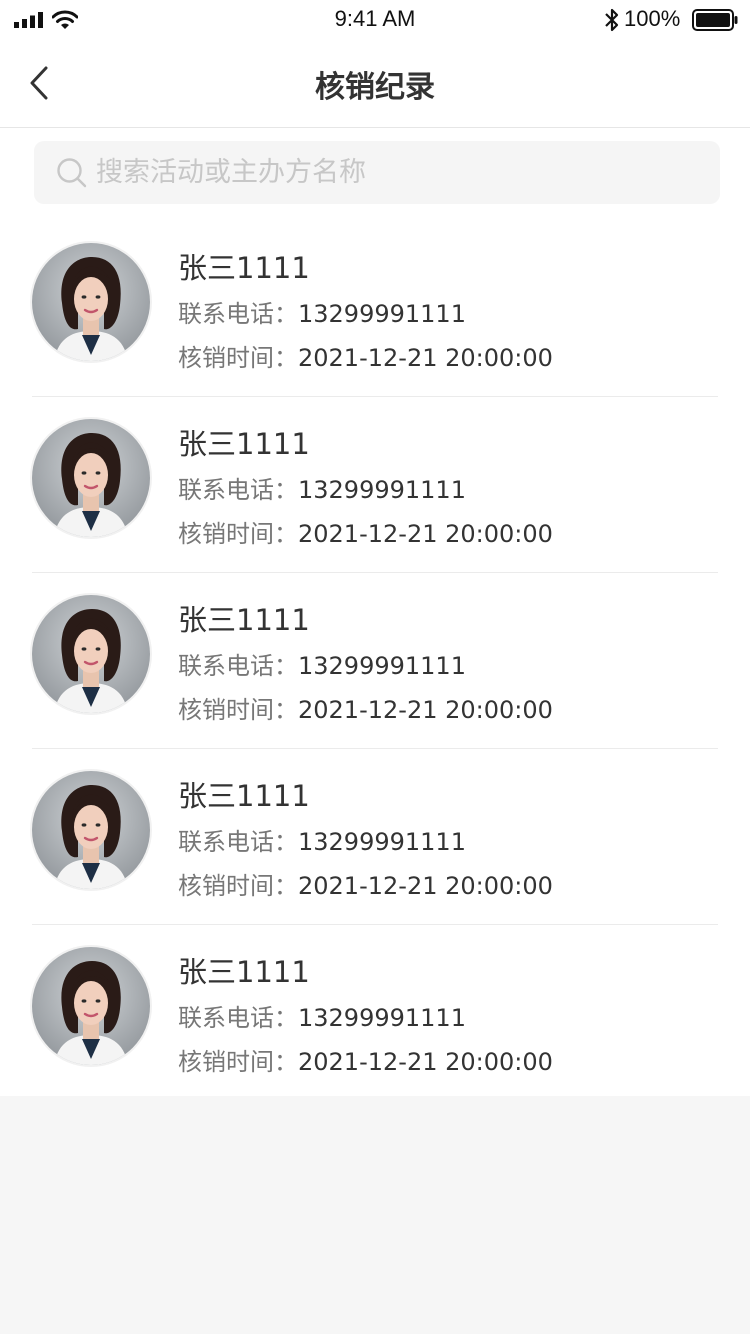  I want to click on page-title: 核销纪录, so click(375, 87).